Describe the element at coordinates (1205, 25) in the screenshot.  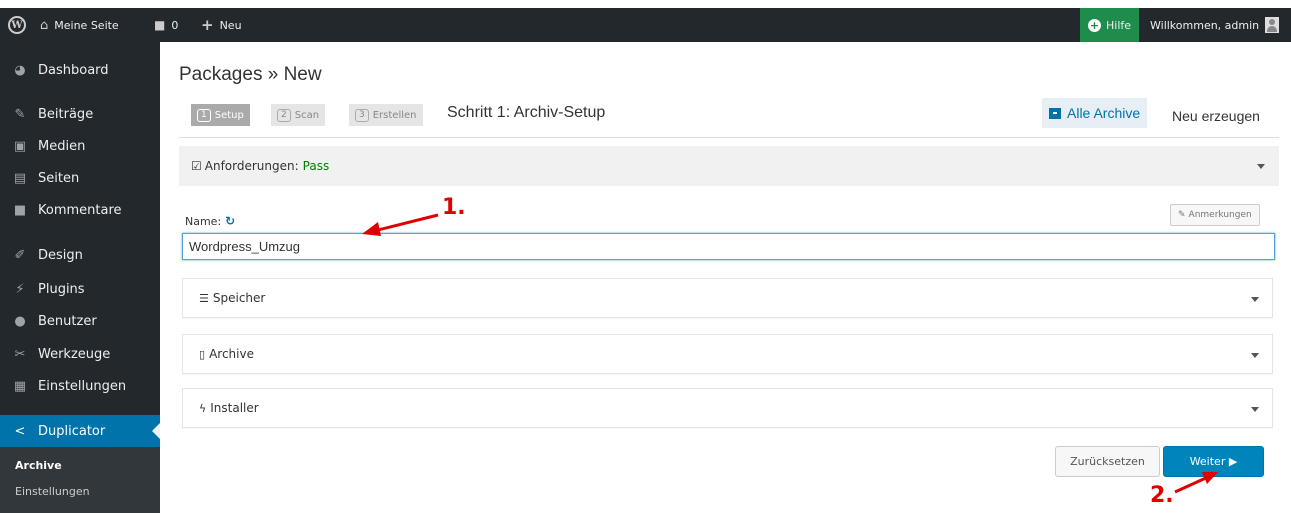
I see `welcome-text: Willkommen, admin` at that location.